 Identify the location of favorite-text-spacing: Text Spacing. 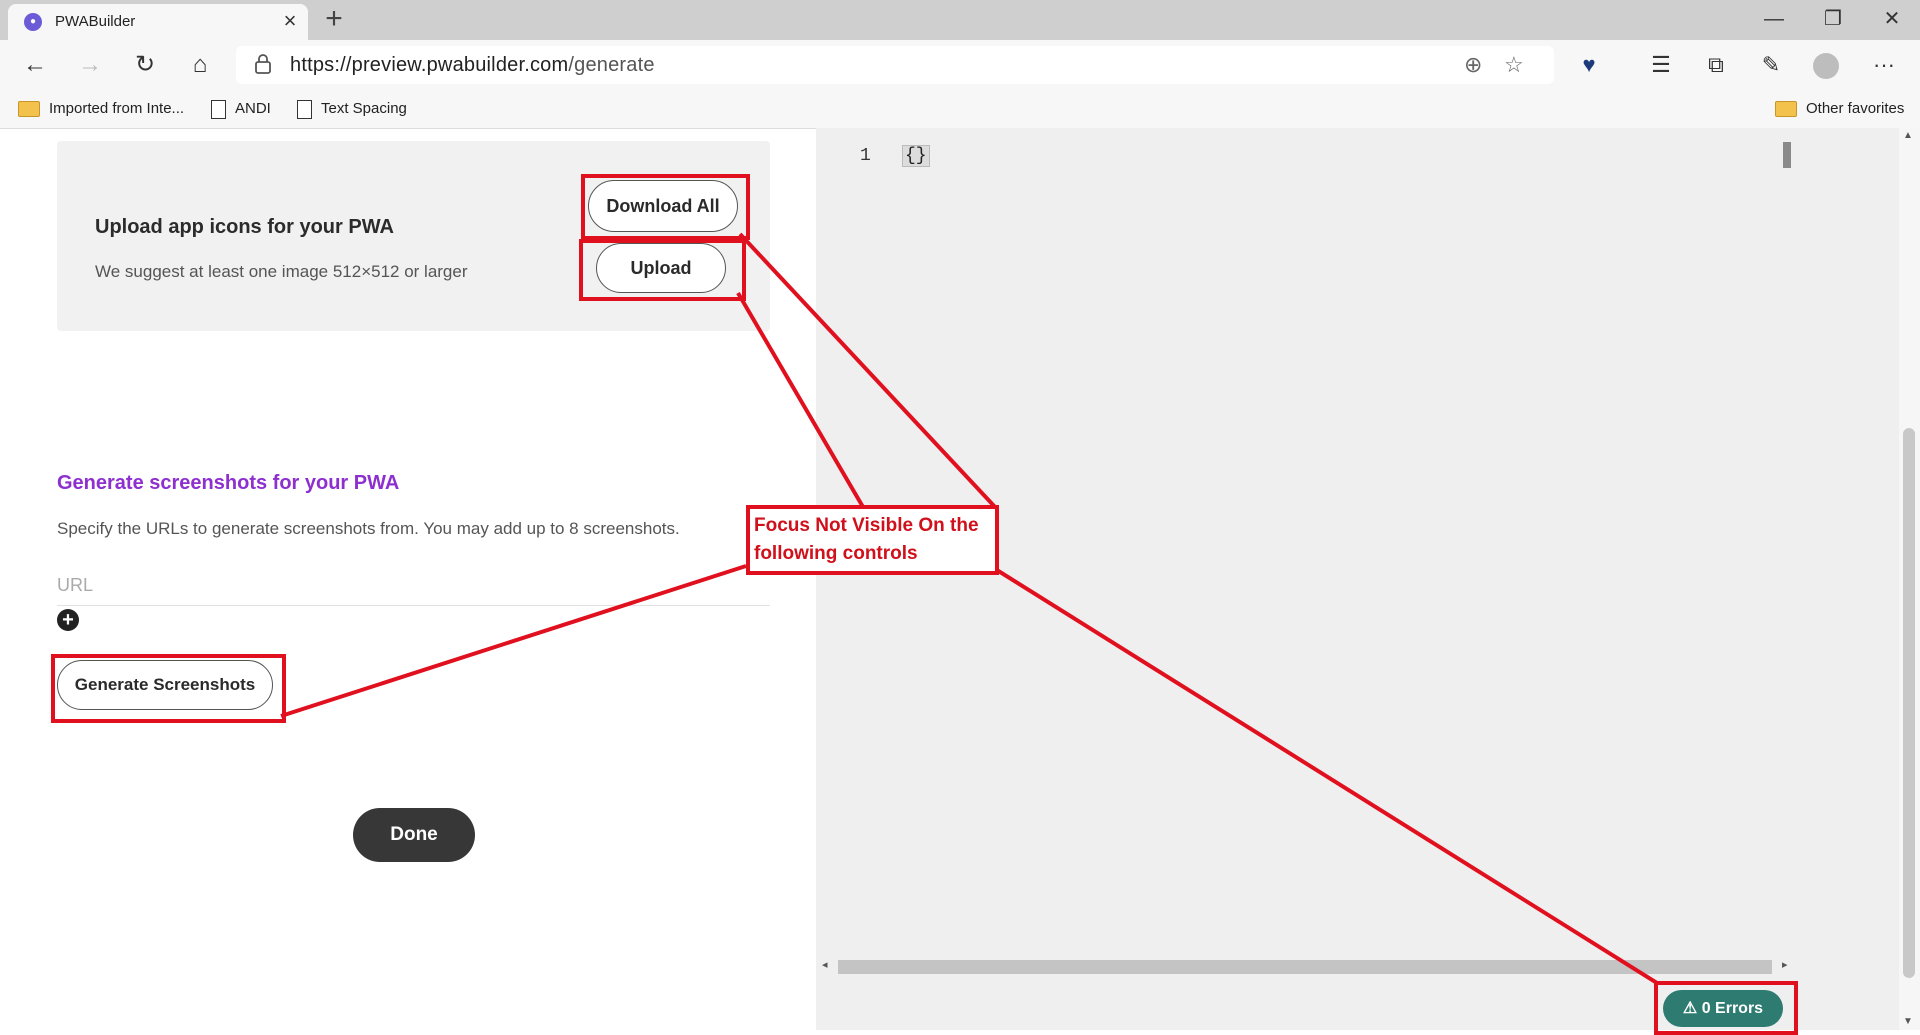
(352, 109).